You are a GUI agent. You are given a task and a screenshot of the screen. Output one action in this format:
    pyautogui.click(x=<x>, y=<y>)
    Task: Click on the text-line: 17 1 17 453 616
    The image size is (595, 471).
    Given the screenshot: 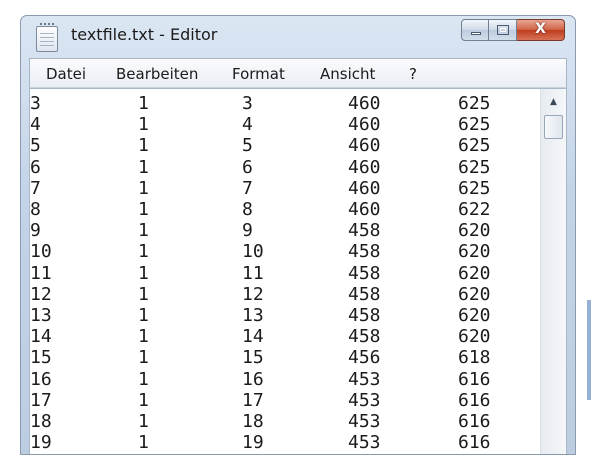 What is the action you would take?
    pyautogui.click(x=285, y=400)
    